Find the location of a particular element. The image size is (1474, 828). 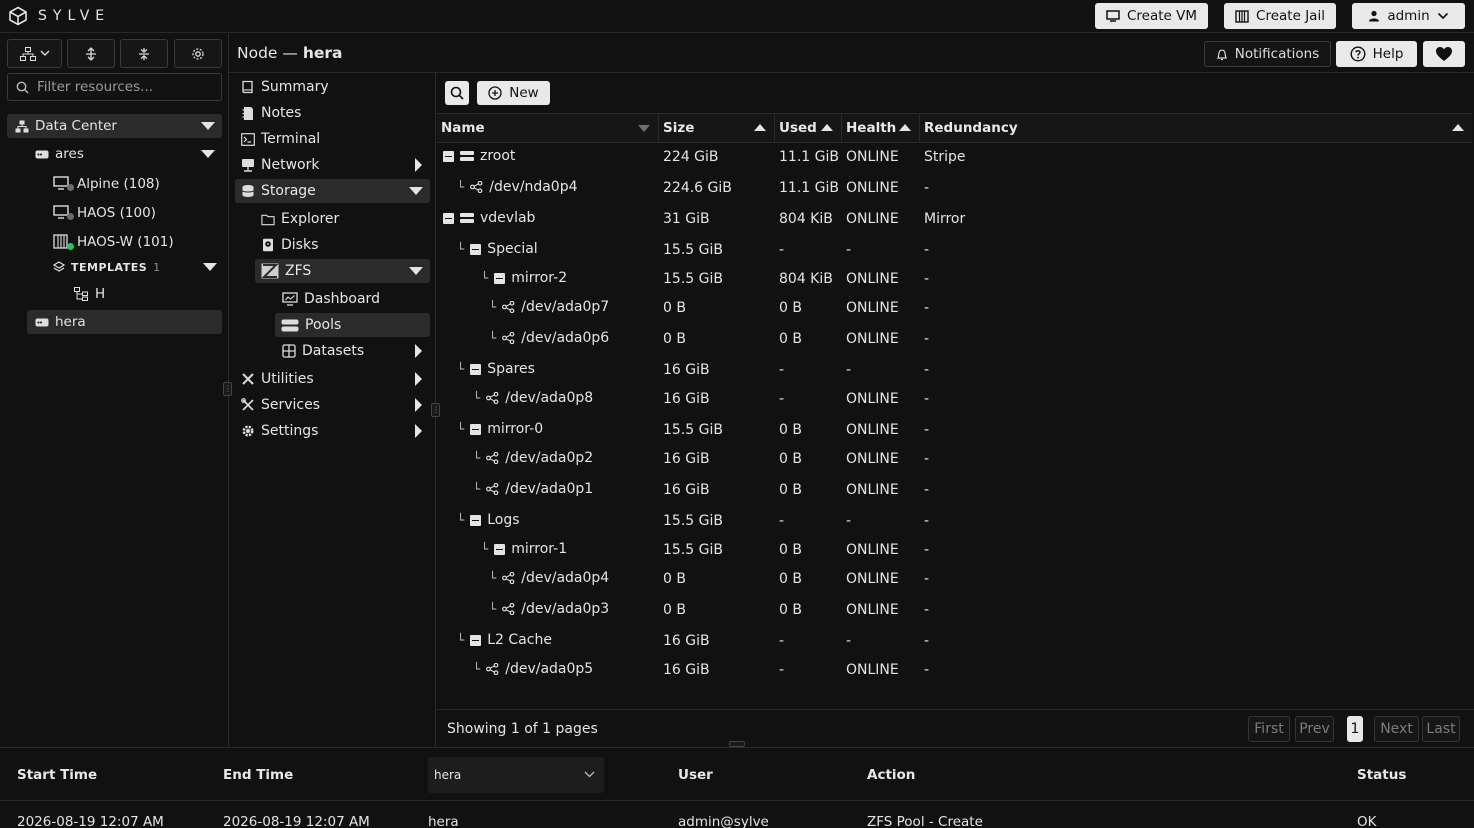

nav-terminal: Terminal is located at coordinates (335, 139).